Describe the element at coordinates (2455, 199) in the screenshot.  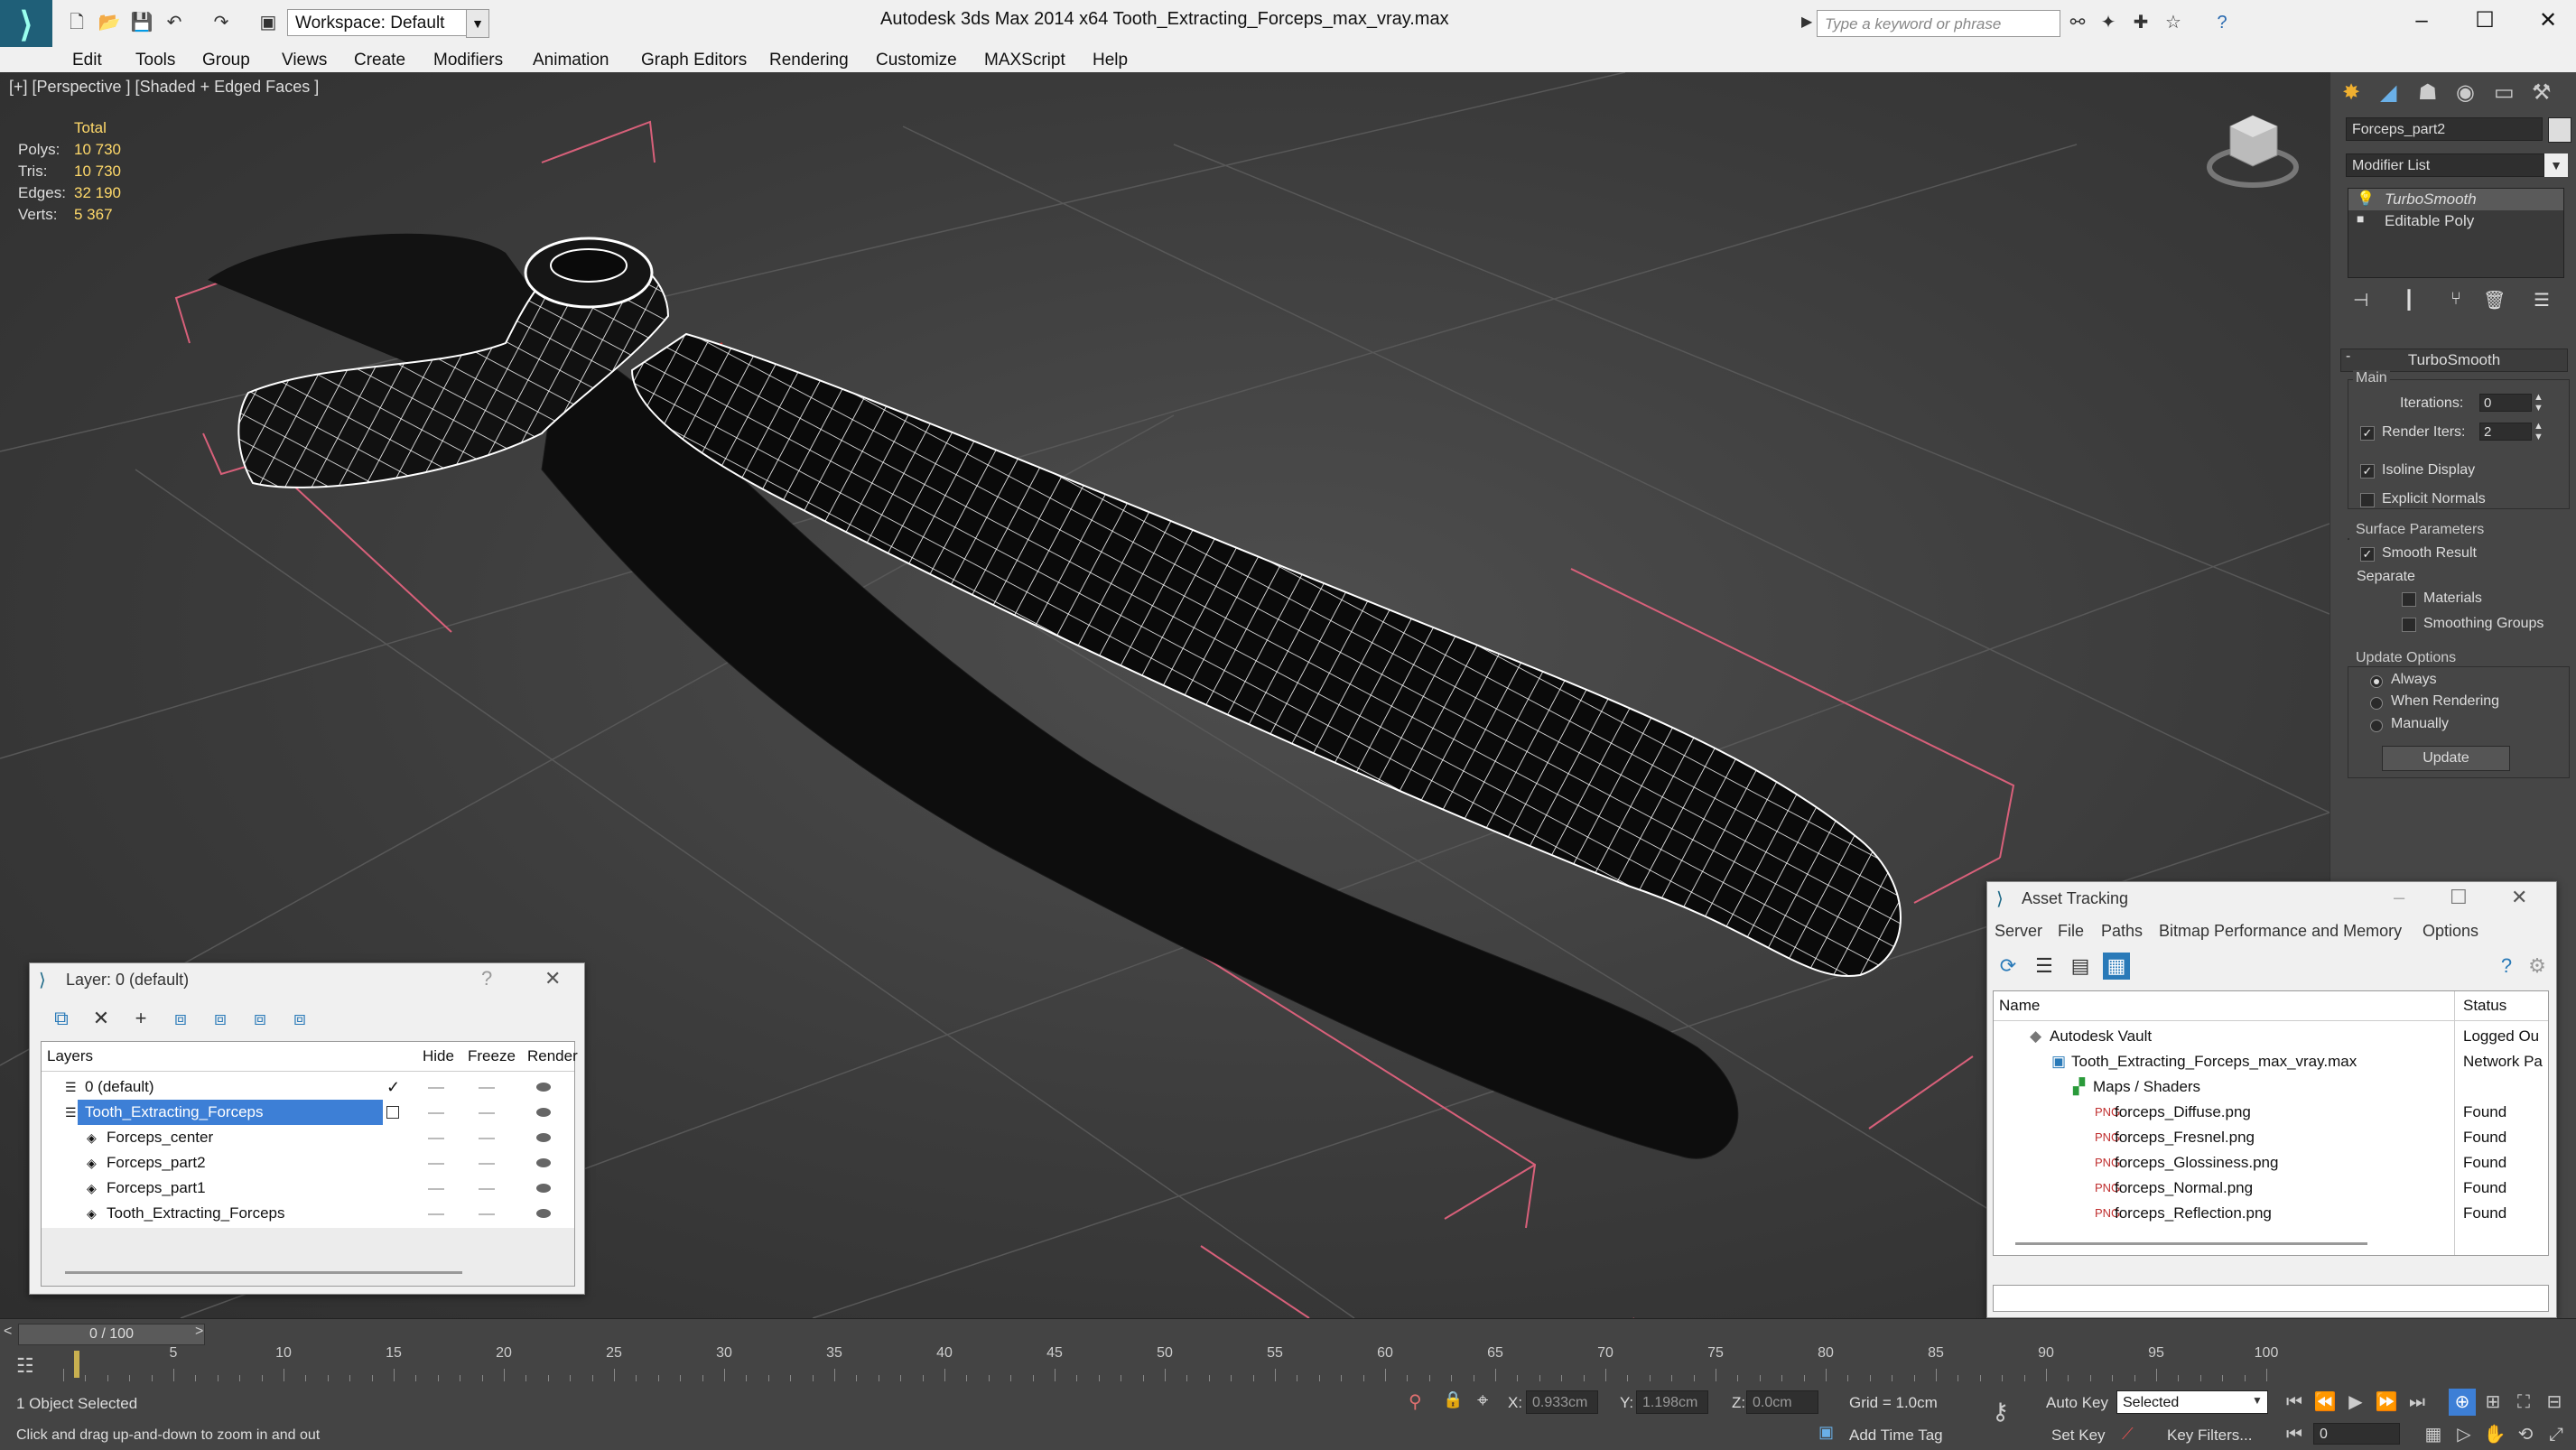
I see `stack-item-turbosmooth: TurboSmooth` at that location.